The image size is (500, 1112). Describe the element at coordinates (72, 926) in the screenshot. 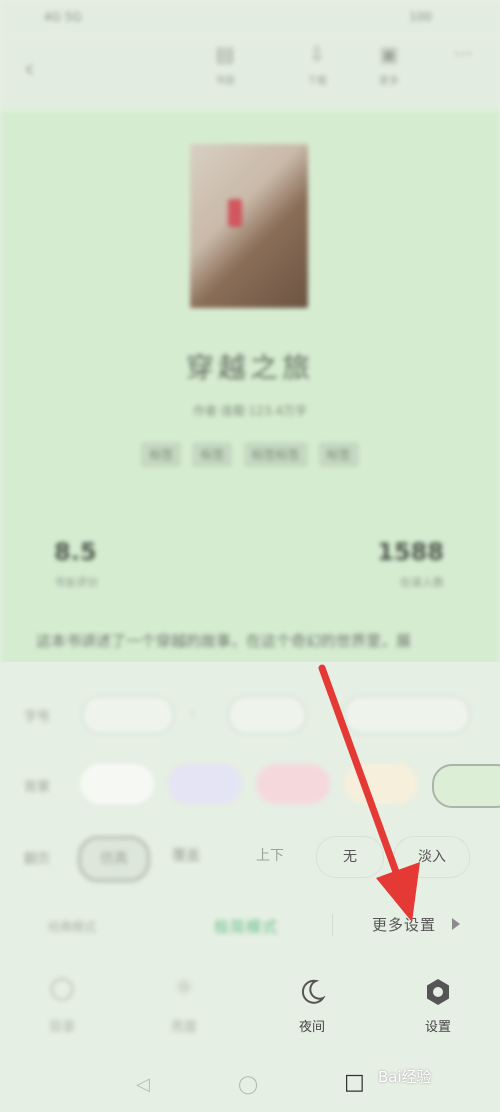

I see `classic-mode-button: 经典模式` at that location.